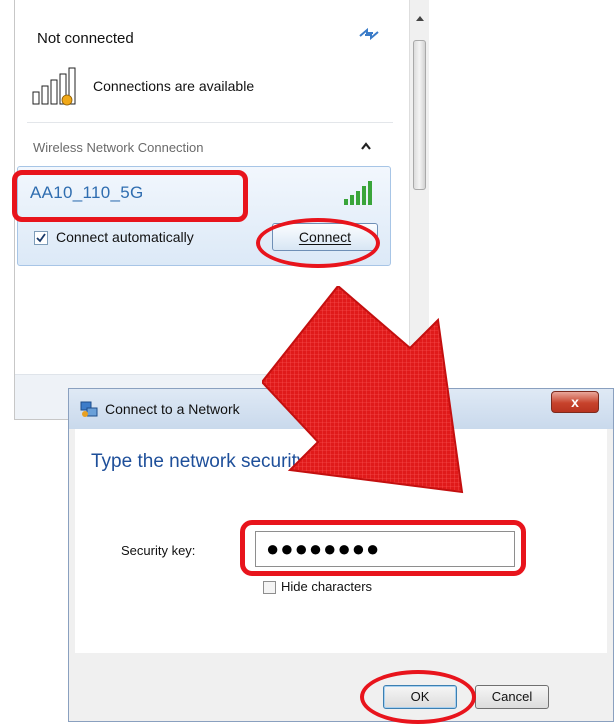 This screenshot has height=724, width=614. I want to click on scroll-up-icon, so click(420, 18).